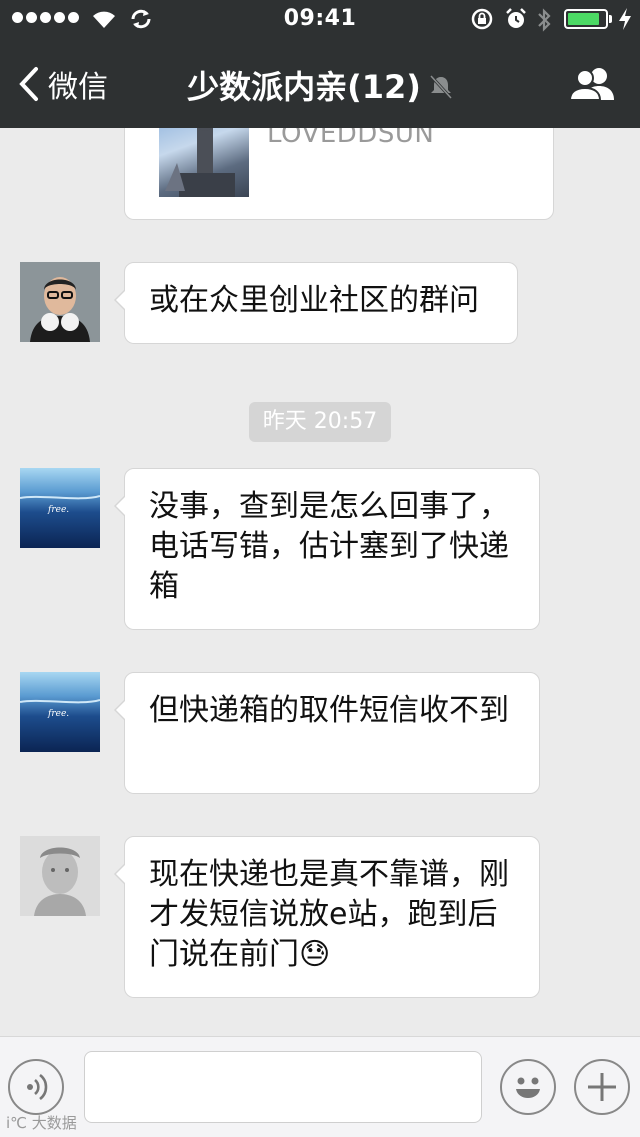 This screenshot has width=640, height=1137. What do you see at coordinates (544, 20) in the screenshot?
I see `bluetooth-icon` at bounding box center [544, 20].